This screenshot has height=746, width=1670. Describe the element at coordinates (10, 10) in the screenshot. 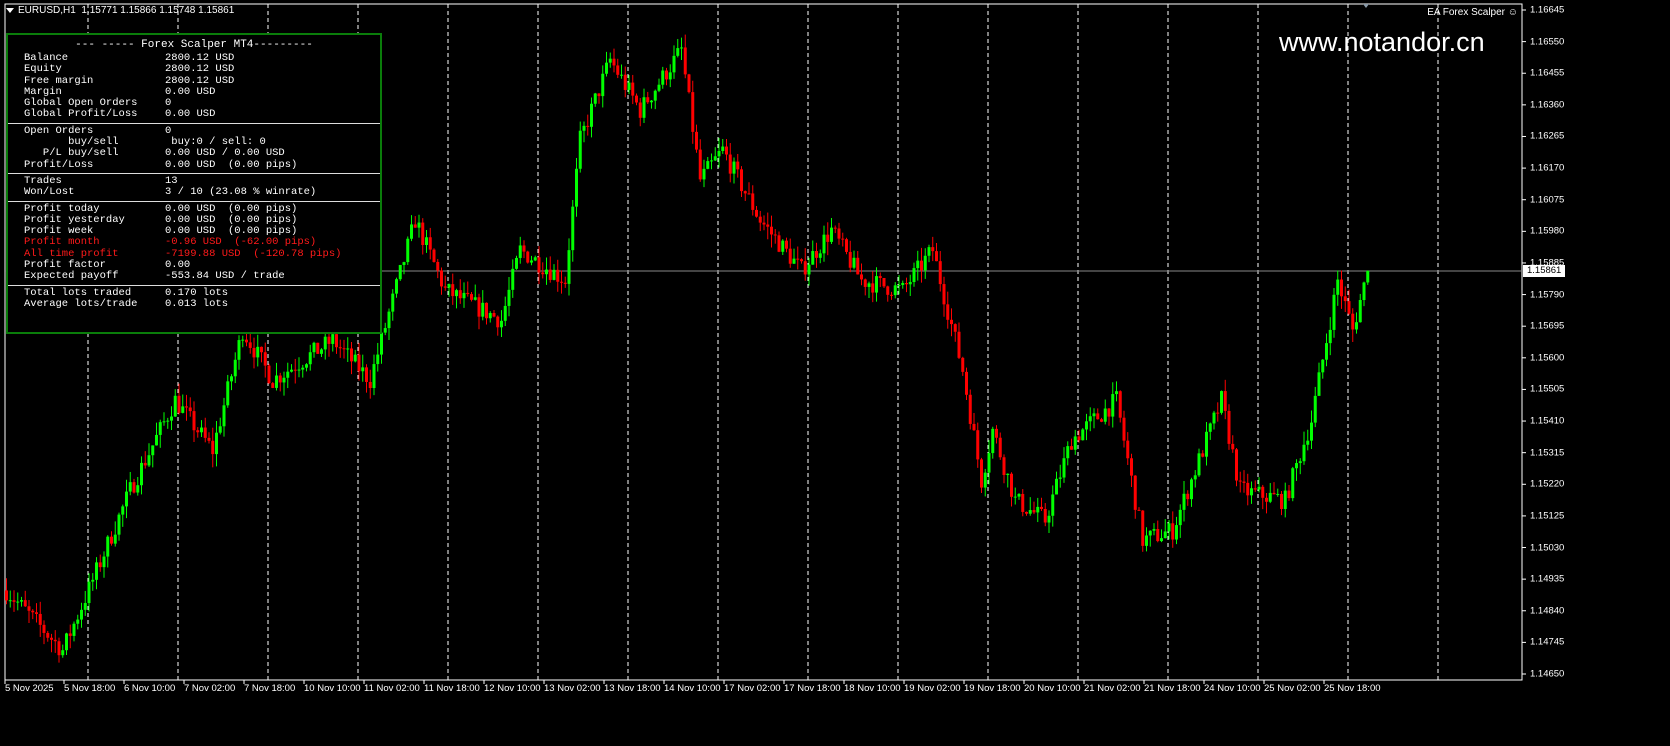

I see `dropdown-triangle-icon` at that location.